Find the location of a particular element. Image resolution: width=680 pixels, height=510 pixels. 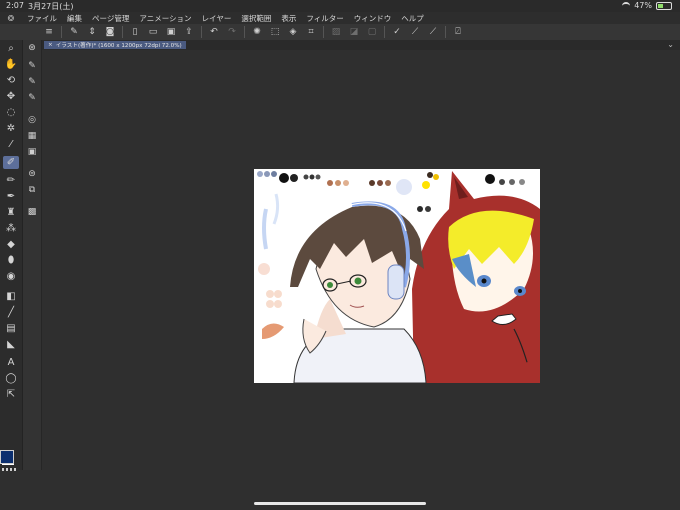

frame-icon: ▤ is located at coordinates (11, 328).